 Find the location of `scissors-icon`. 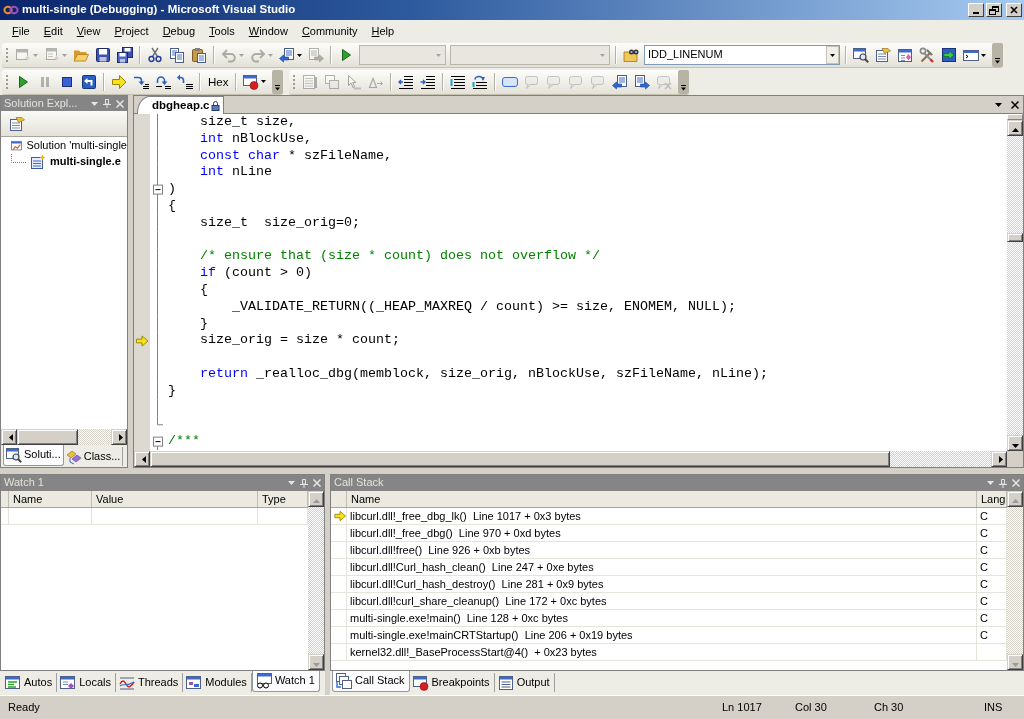

scissors-icon is located at coordinates (155, 55).